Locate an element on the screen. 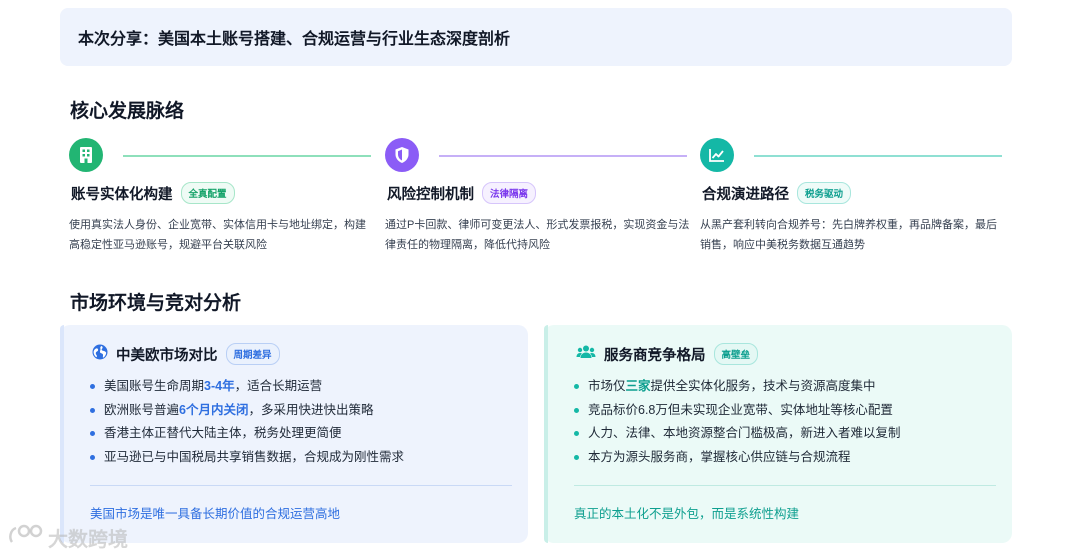  list-item: 竞品标价6.8万但未实现企业宽带、实体地址等核心配置 is located at coordinates (793, 411).